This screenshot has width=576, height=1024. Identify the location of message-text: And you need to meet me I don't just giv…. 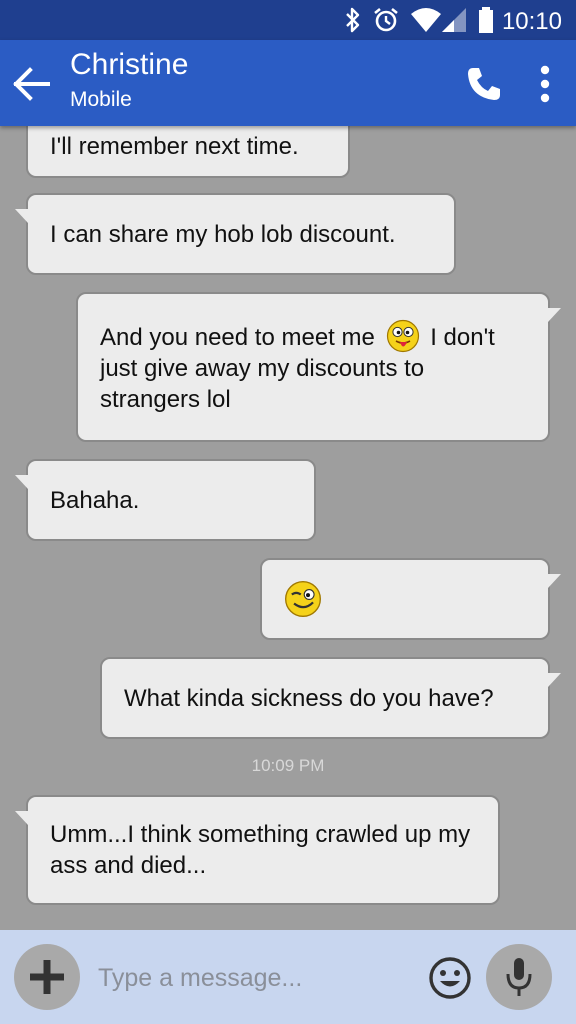
(313, 367).